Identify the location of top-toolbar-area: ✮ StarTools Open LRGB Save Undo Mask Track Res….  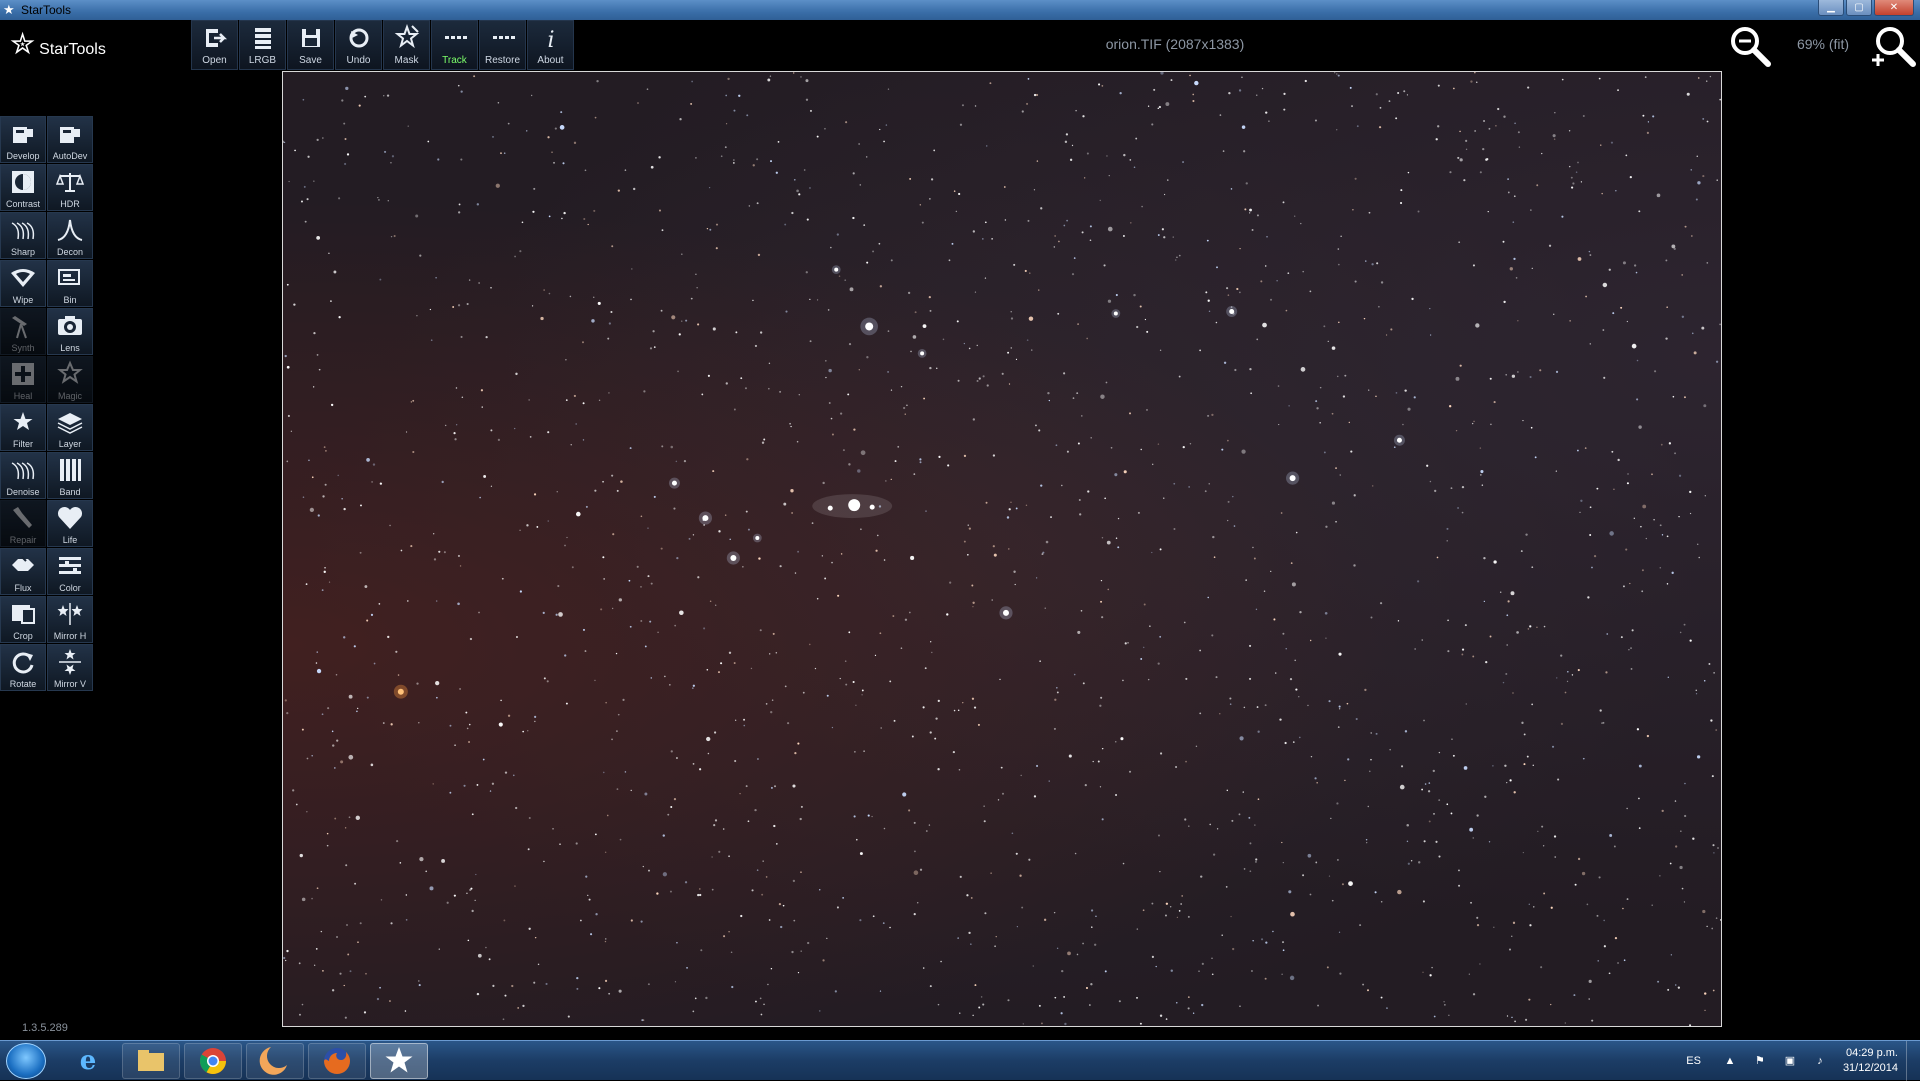
(960, 45).